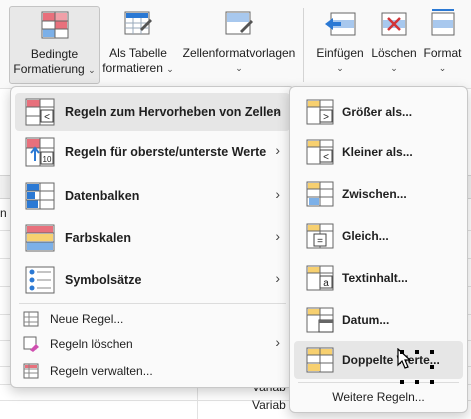 This screenshot has height=419, width=471. What do you see at coordinates (40, 196) in the screenshot?
I see `data-bars-icon` at bounding box center [40, 196].